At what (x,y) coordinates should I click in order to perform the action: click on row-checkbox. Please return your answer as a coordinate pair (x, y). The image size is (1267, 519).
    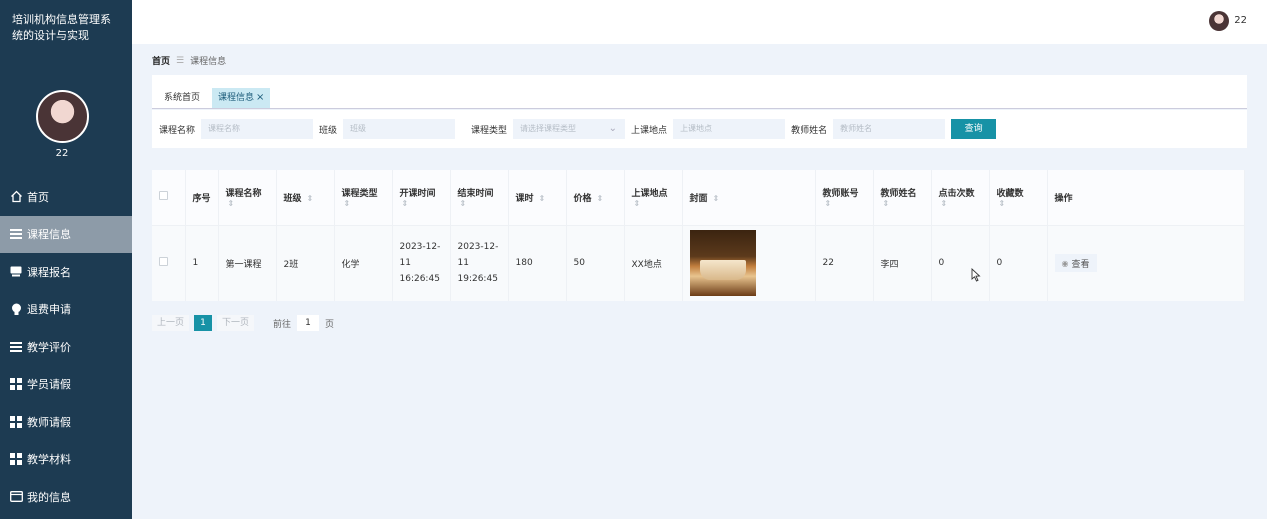
    Looking at the image, I should click on (163, 262).